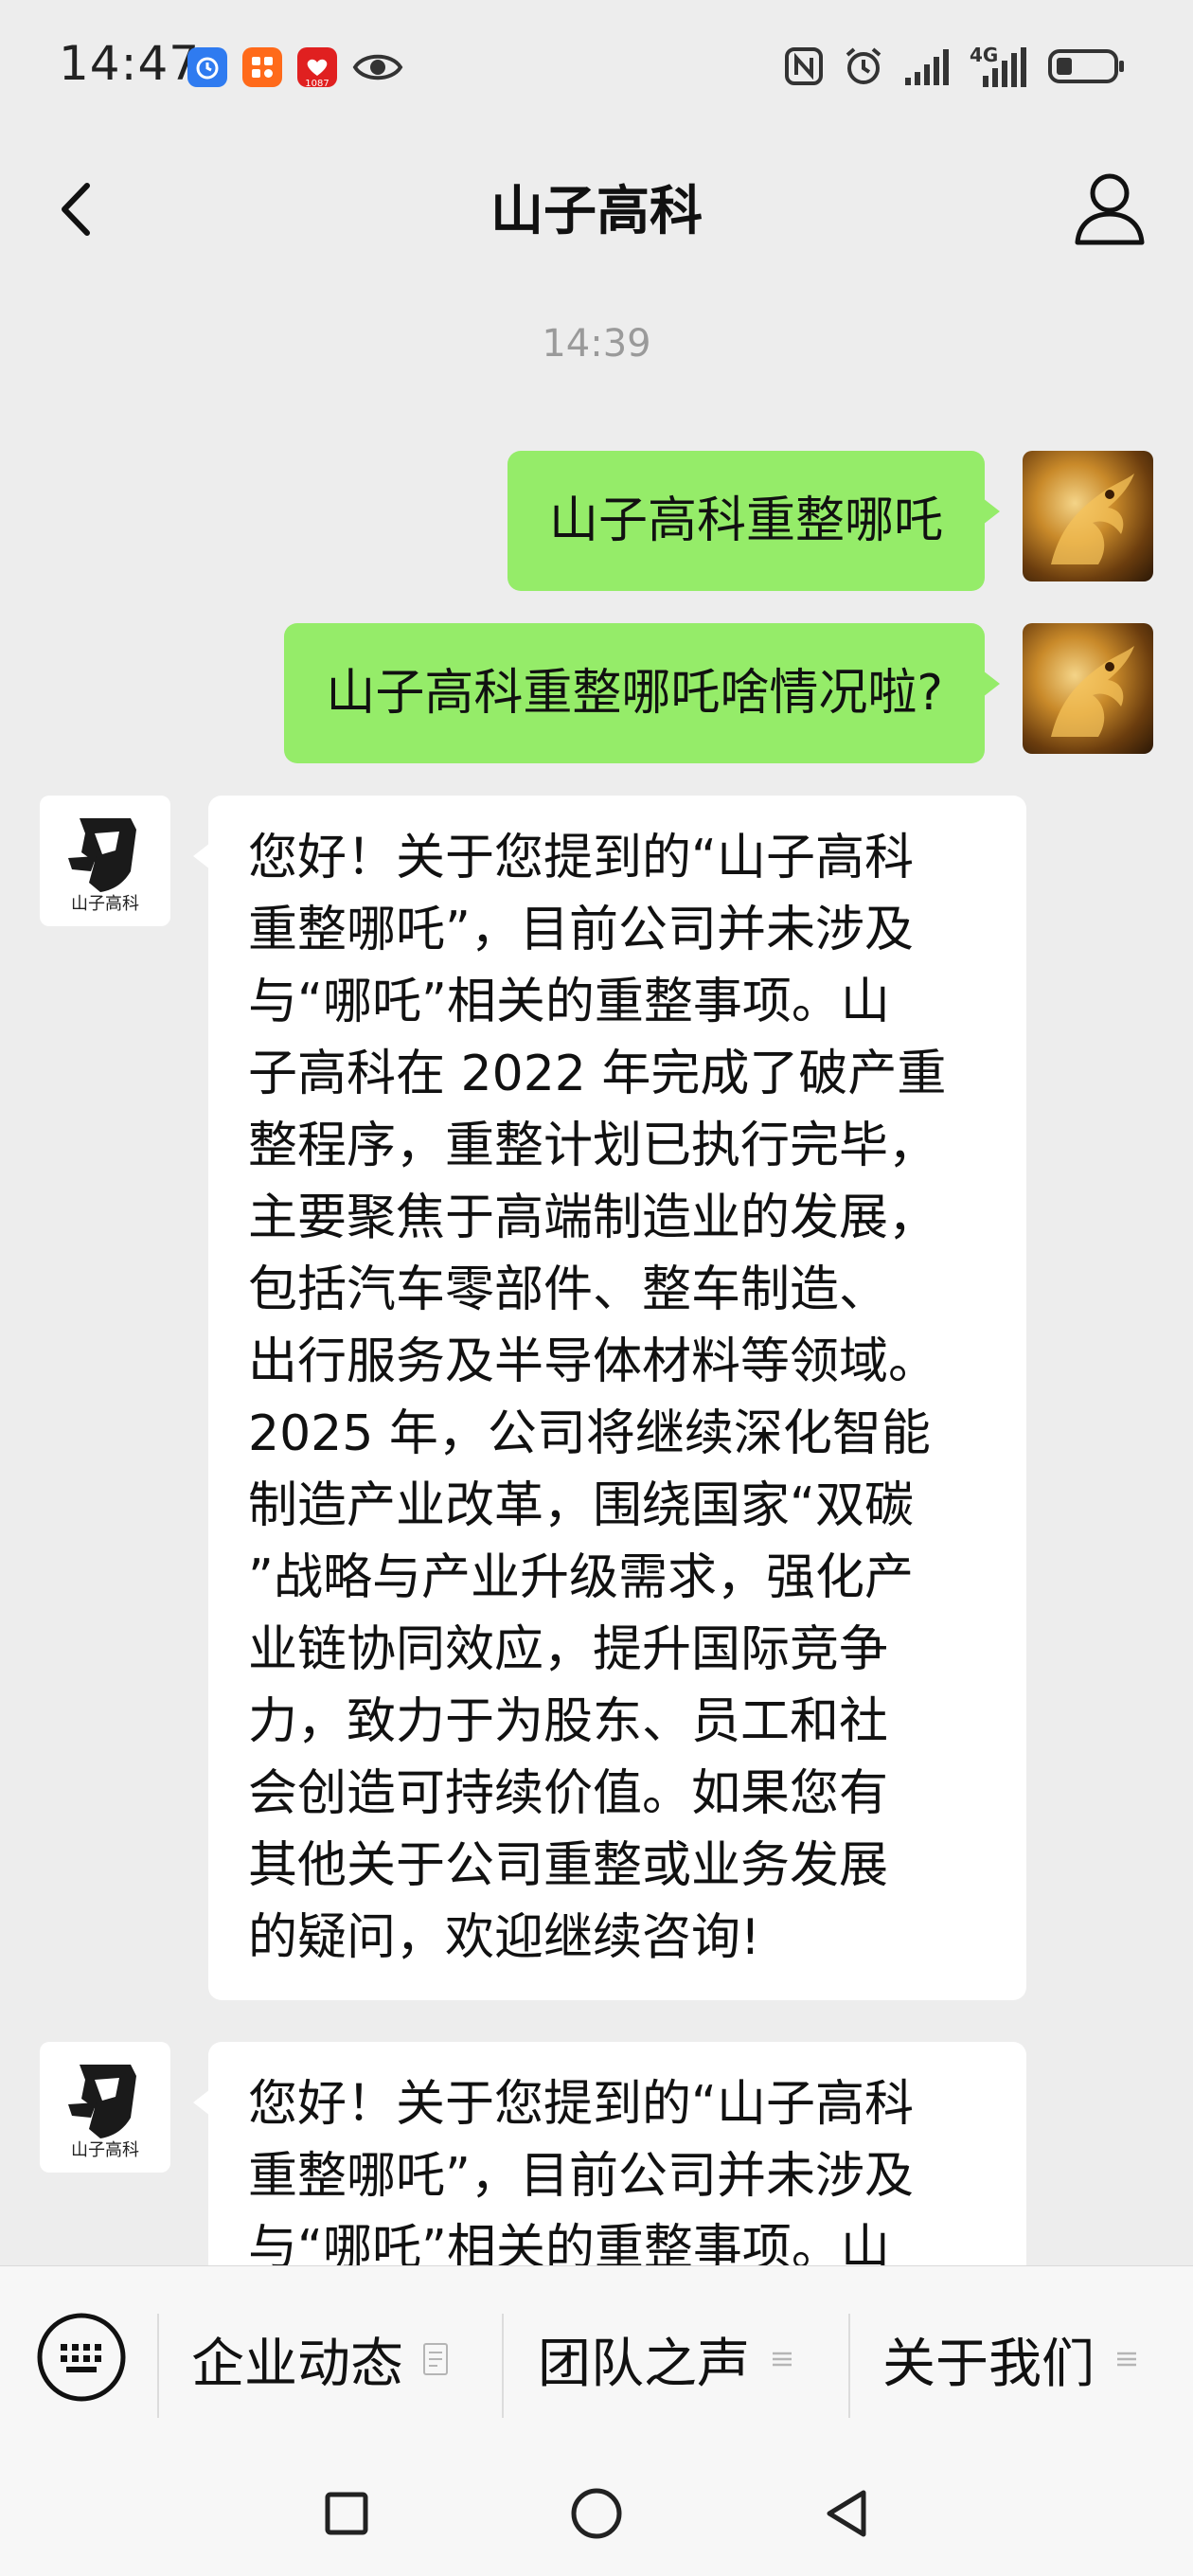 Image resolution: width=1193 pixels, height=2576 pixels. Describe the element at coordinates (568, 1721) in the screenshot. I see `message-line: 力，致力于为股东、员工和社` at that location.